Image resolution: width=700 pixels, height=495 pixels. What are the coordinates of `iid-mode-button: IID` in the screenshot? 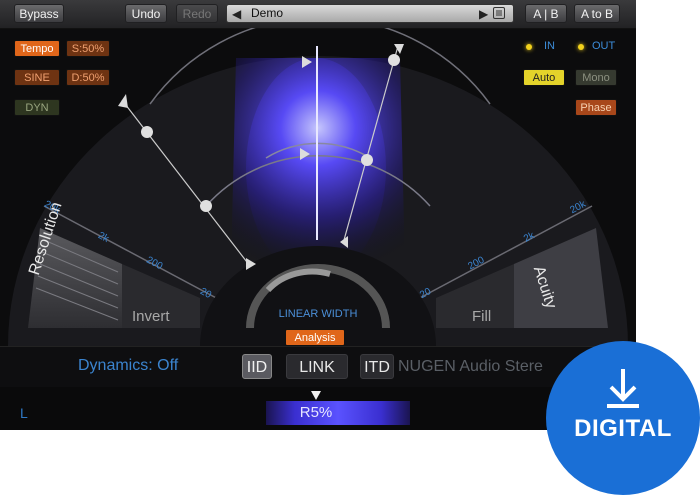 It's located at (257, 366).